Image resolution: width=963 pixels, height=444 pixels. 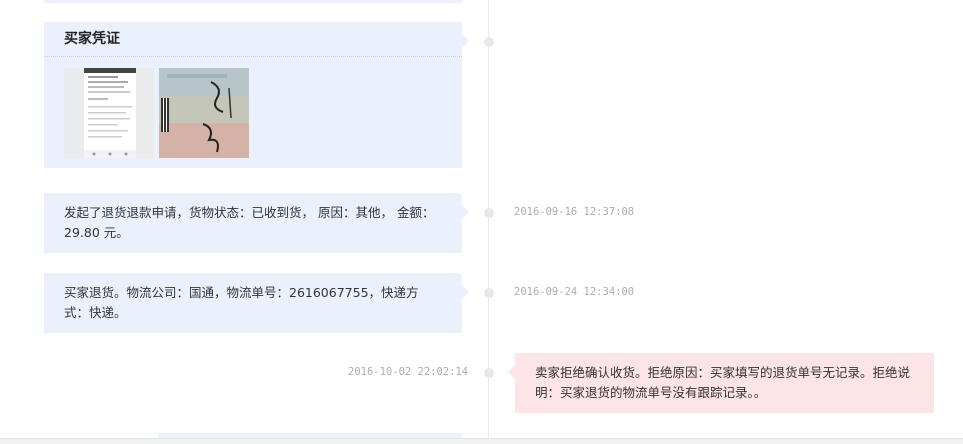 I want to click on event-card-buyer-return: 买家退货。物流公司：国通，物流单号：2616067755，快递方式：快递。, so click(x=256, y=303).